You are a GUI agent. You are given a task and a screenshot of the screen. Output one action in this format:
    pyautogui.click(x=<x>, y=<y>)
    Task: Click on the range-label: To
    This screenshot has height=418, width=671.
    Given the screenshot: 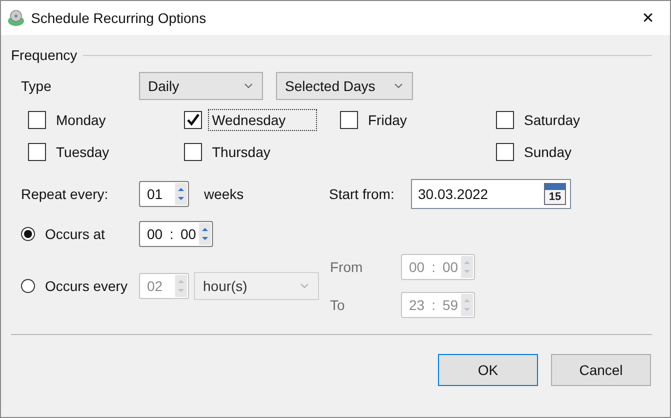 What is the action you would take?
    pyautogui.click(x=338, y=305)
    